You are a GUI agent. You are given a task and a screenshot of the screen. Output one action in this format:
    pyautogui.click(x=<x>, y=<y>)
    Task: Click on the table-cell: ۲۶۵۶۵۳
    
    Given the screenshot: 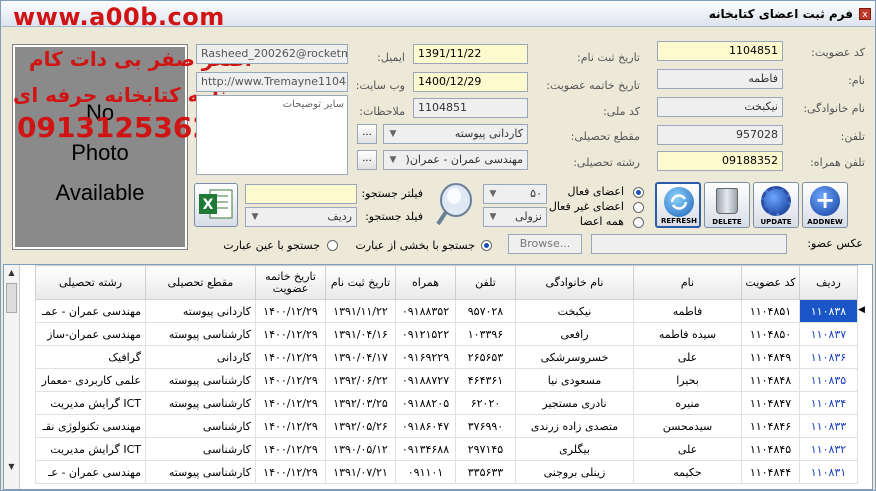 What is the action you would take?
    pyautogui.click(x=485, y=357)
    